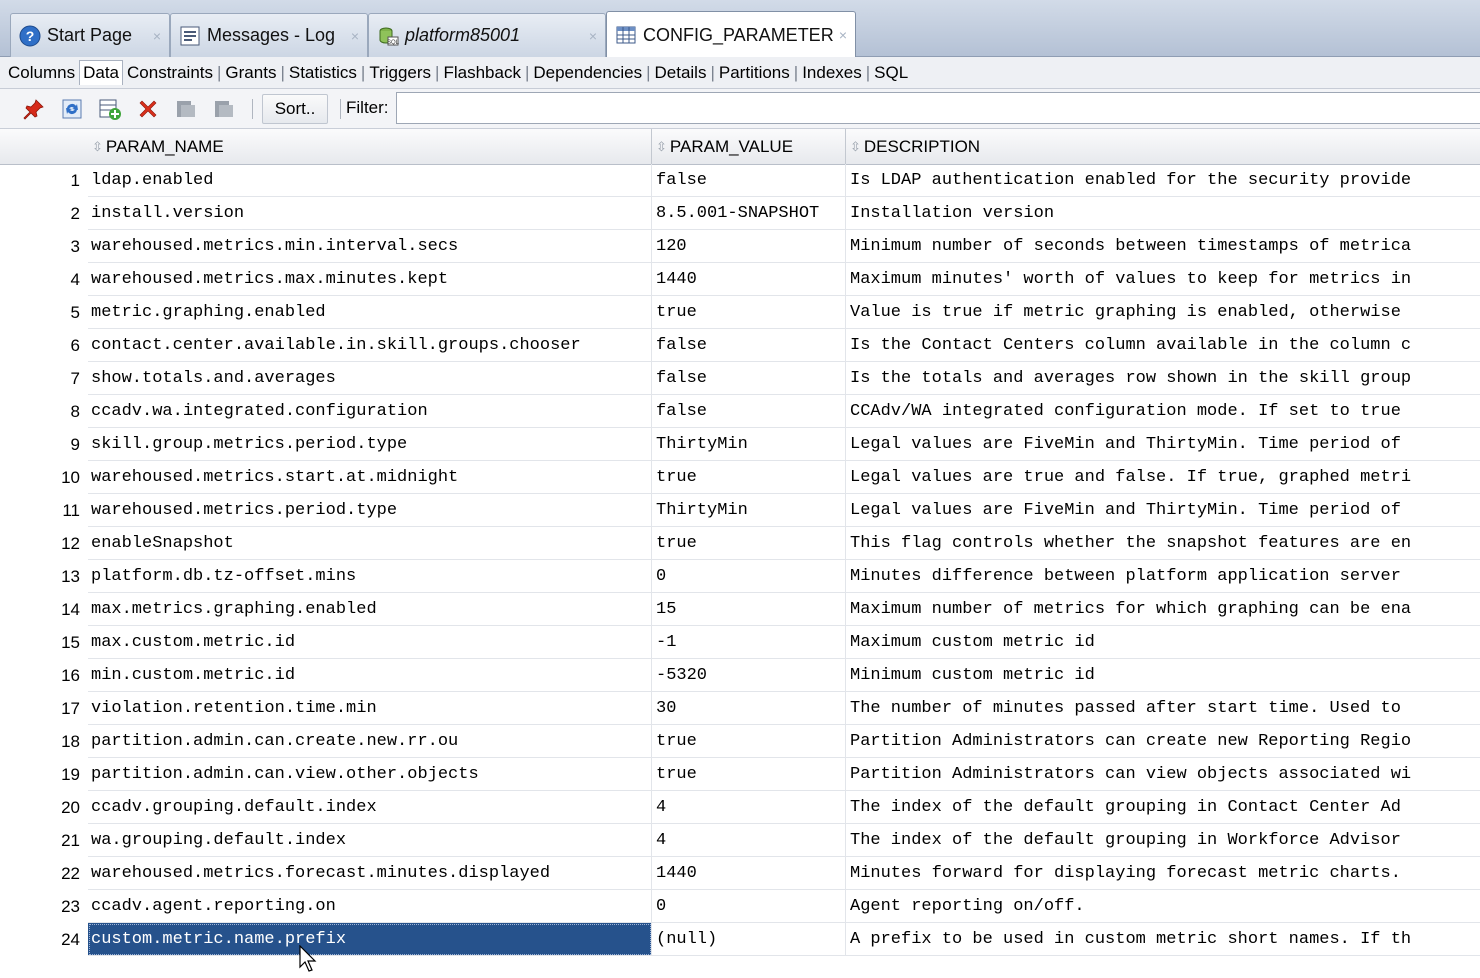  What do you see at coordinates (370, 807) in the screenshot?
I see `param-name-cell: ccadv.grouping.default.index` at bounding box center [370, 807].